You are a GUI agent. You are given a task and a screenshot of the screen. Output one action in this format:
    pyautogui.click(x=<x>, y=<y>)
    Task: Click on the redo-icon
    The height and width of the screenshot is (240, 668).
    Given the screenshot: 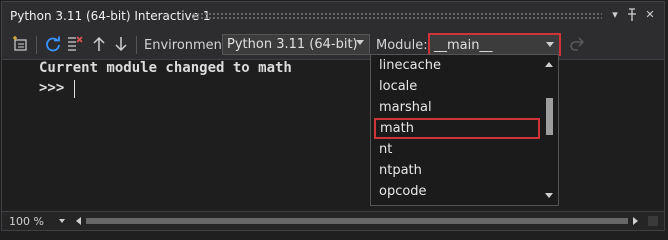 What is the action you would take?
    pyautogui.click(x=577, y=44)
    